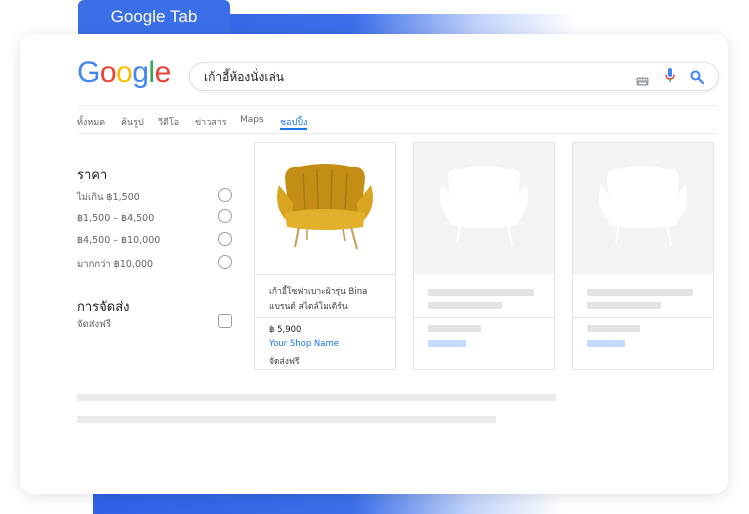 Image resolution: width=749 pixels, height=514 pixels. I want to click on free-shipping-checkbox, so click(225, 321).